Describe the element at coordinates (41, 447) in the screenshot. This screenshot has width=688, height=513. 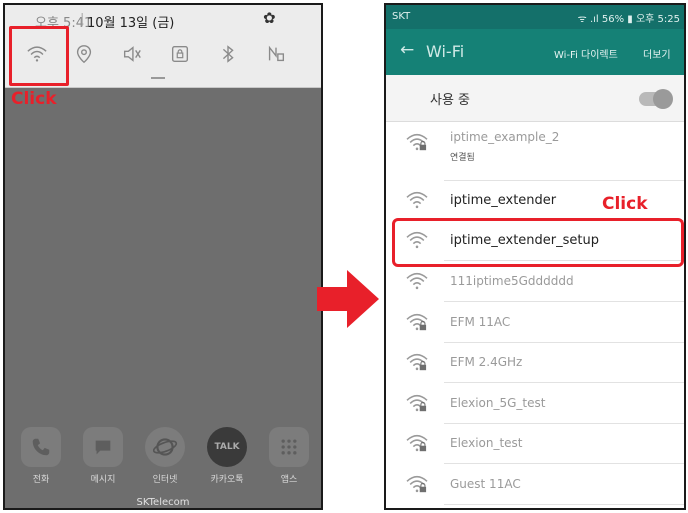
I see `phone-icon` at that location.